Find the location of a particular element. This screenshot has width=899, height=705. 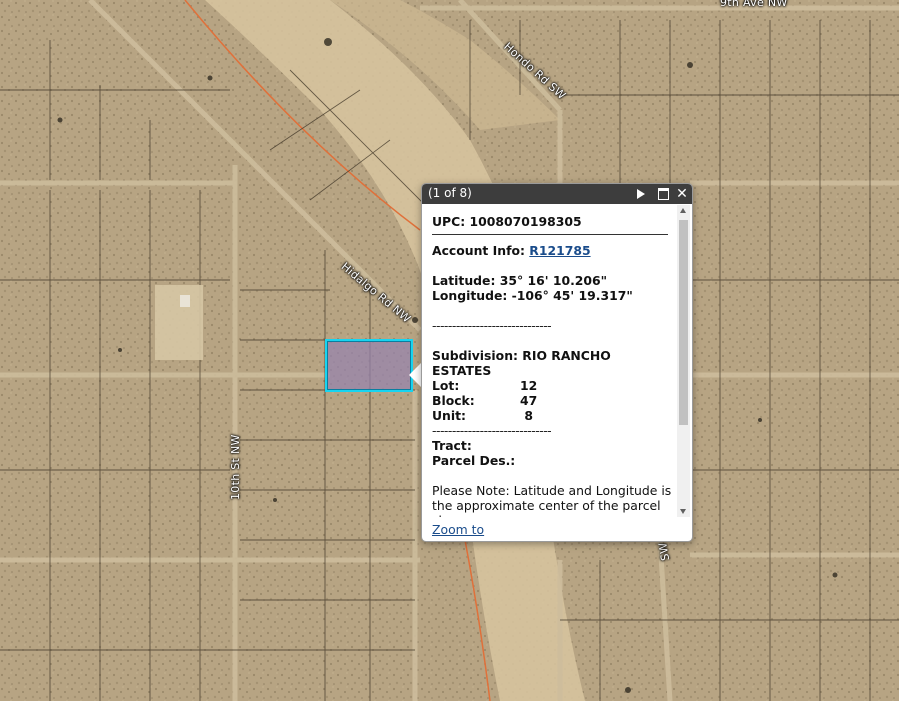

road-label-9th-ave: 9th Ave NW is located at coordinates (754, 4).